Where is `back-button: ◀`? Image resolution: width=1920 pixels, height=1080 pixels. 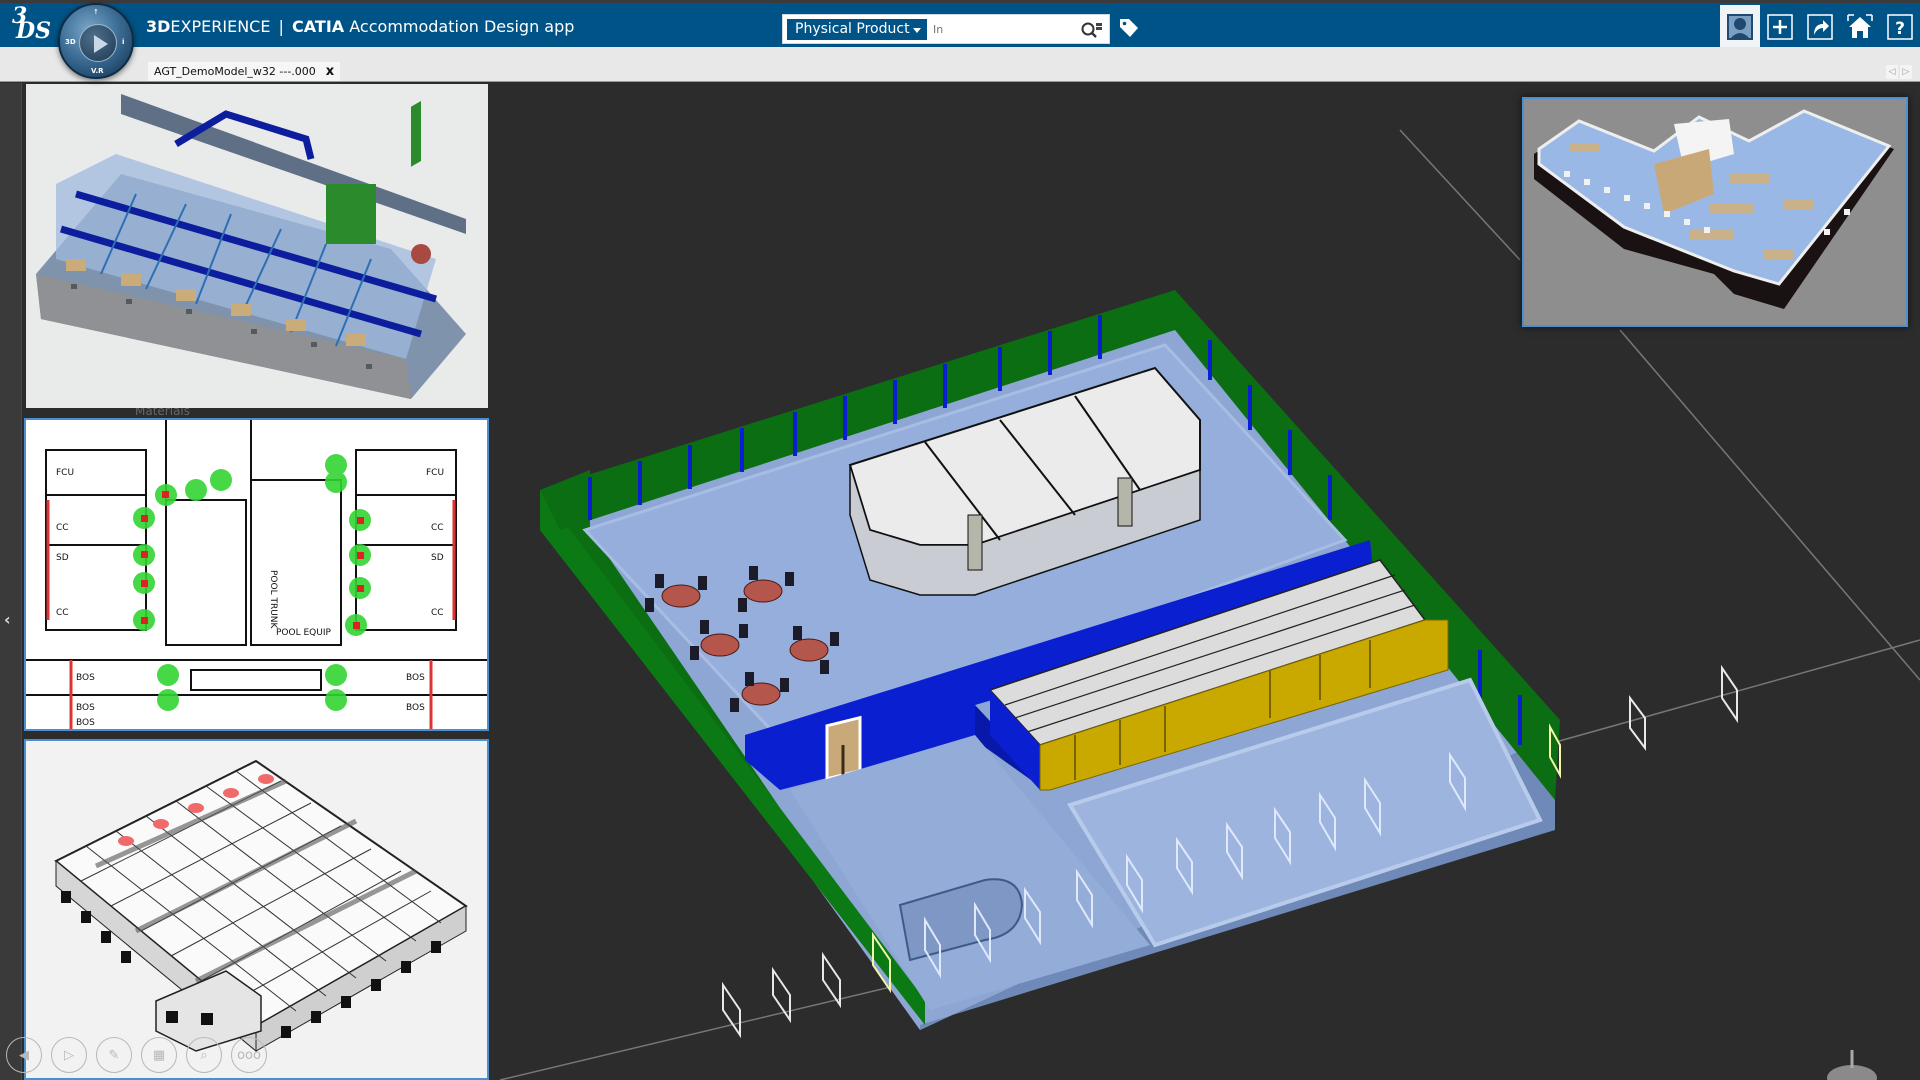
back-button: ◀ is located at coordinates (24, 1055).